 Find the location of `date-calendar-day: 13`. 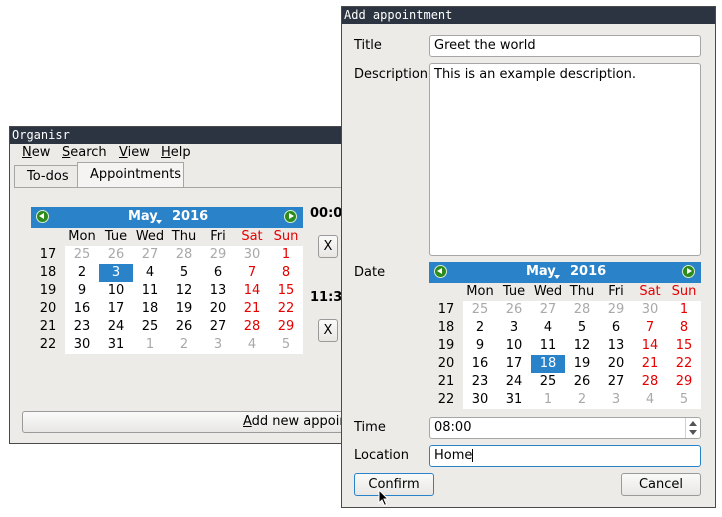

date-calendar-day: 13 is located at coordinates (616, 346).